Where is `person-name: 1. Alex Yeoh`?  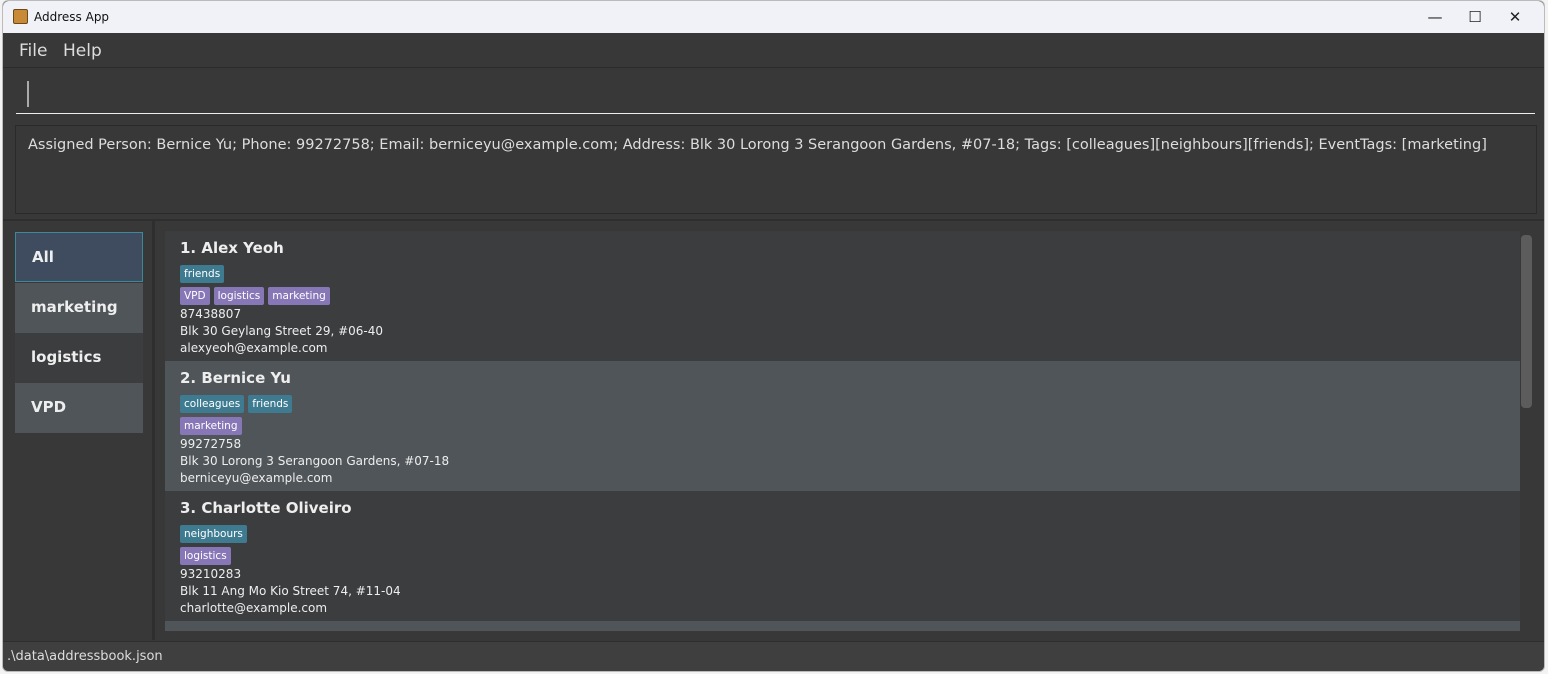 person-name: 1. Alex Yeoh is located at coordinates (232, 248).